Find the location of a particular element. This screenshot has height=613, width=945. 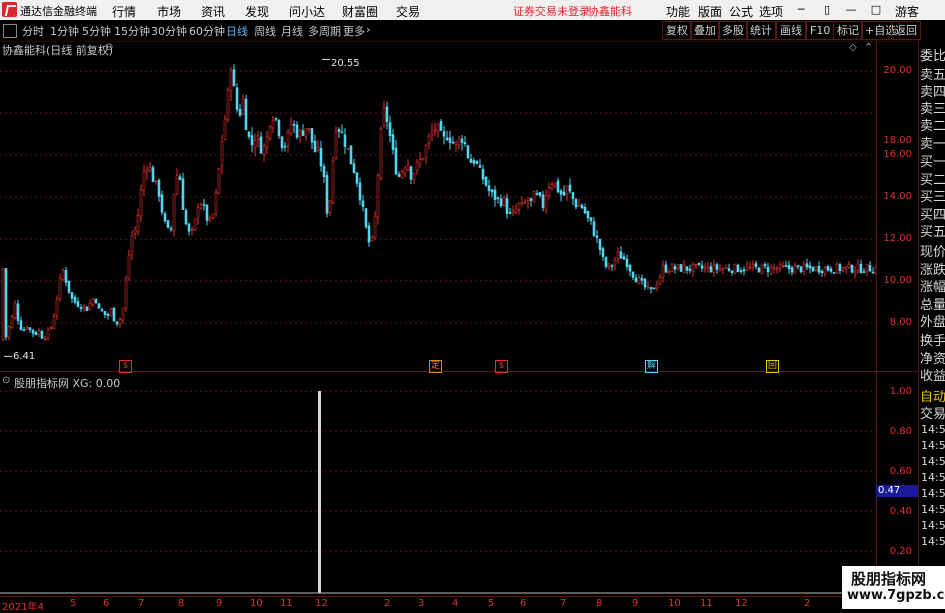

menu-ask-xiaoda: 问小达 is located at coordinates (307, 11).